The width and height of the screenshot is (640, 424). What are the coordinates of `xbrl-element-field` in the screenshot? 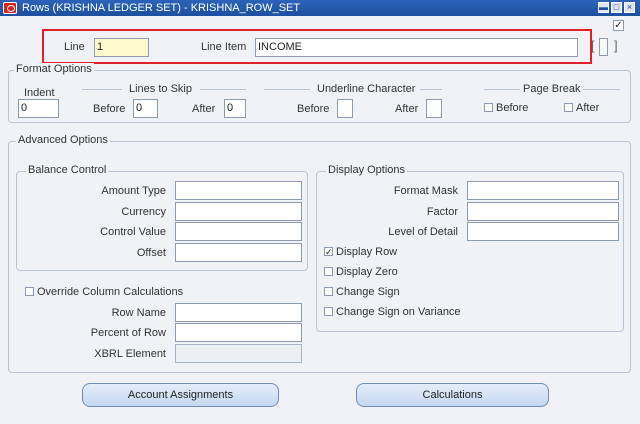 It's located at (238, 353).